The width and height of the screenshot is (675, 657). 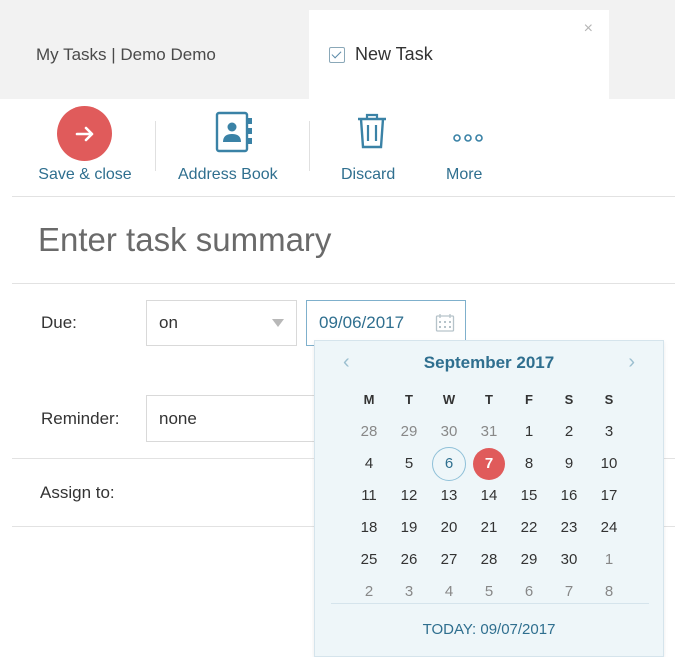 I want to click on calendar-day-number: 30, so click(x=449, y=431).